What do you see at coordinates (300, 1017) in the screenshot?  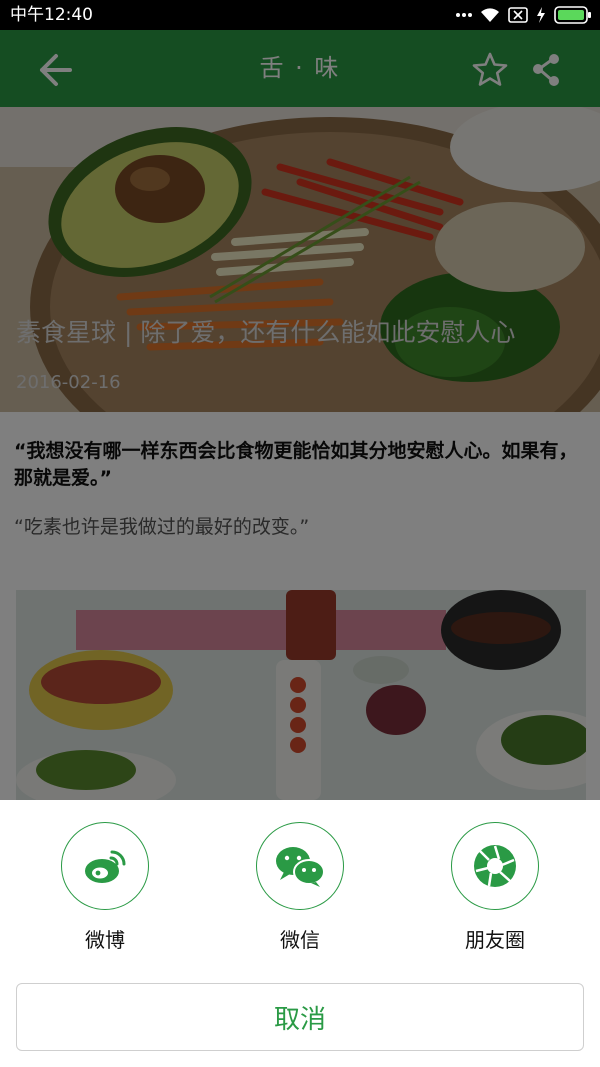 I see `cancel-button: 取消` at bounding box center [300, 1017].